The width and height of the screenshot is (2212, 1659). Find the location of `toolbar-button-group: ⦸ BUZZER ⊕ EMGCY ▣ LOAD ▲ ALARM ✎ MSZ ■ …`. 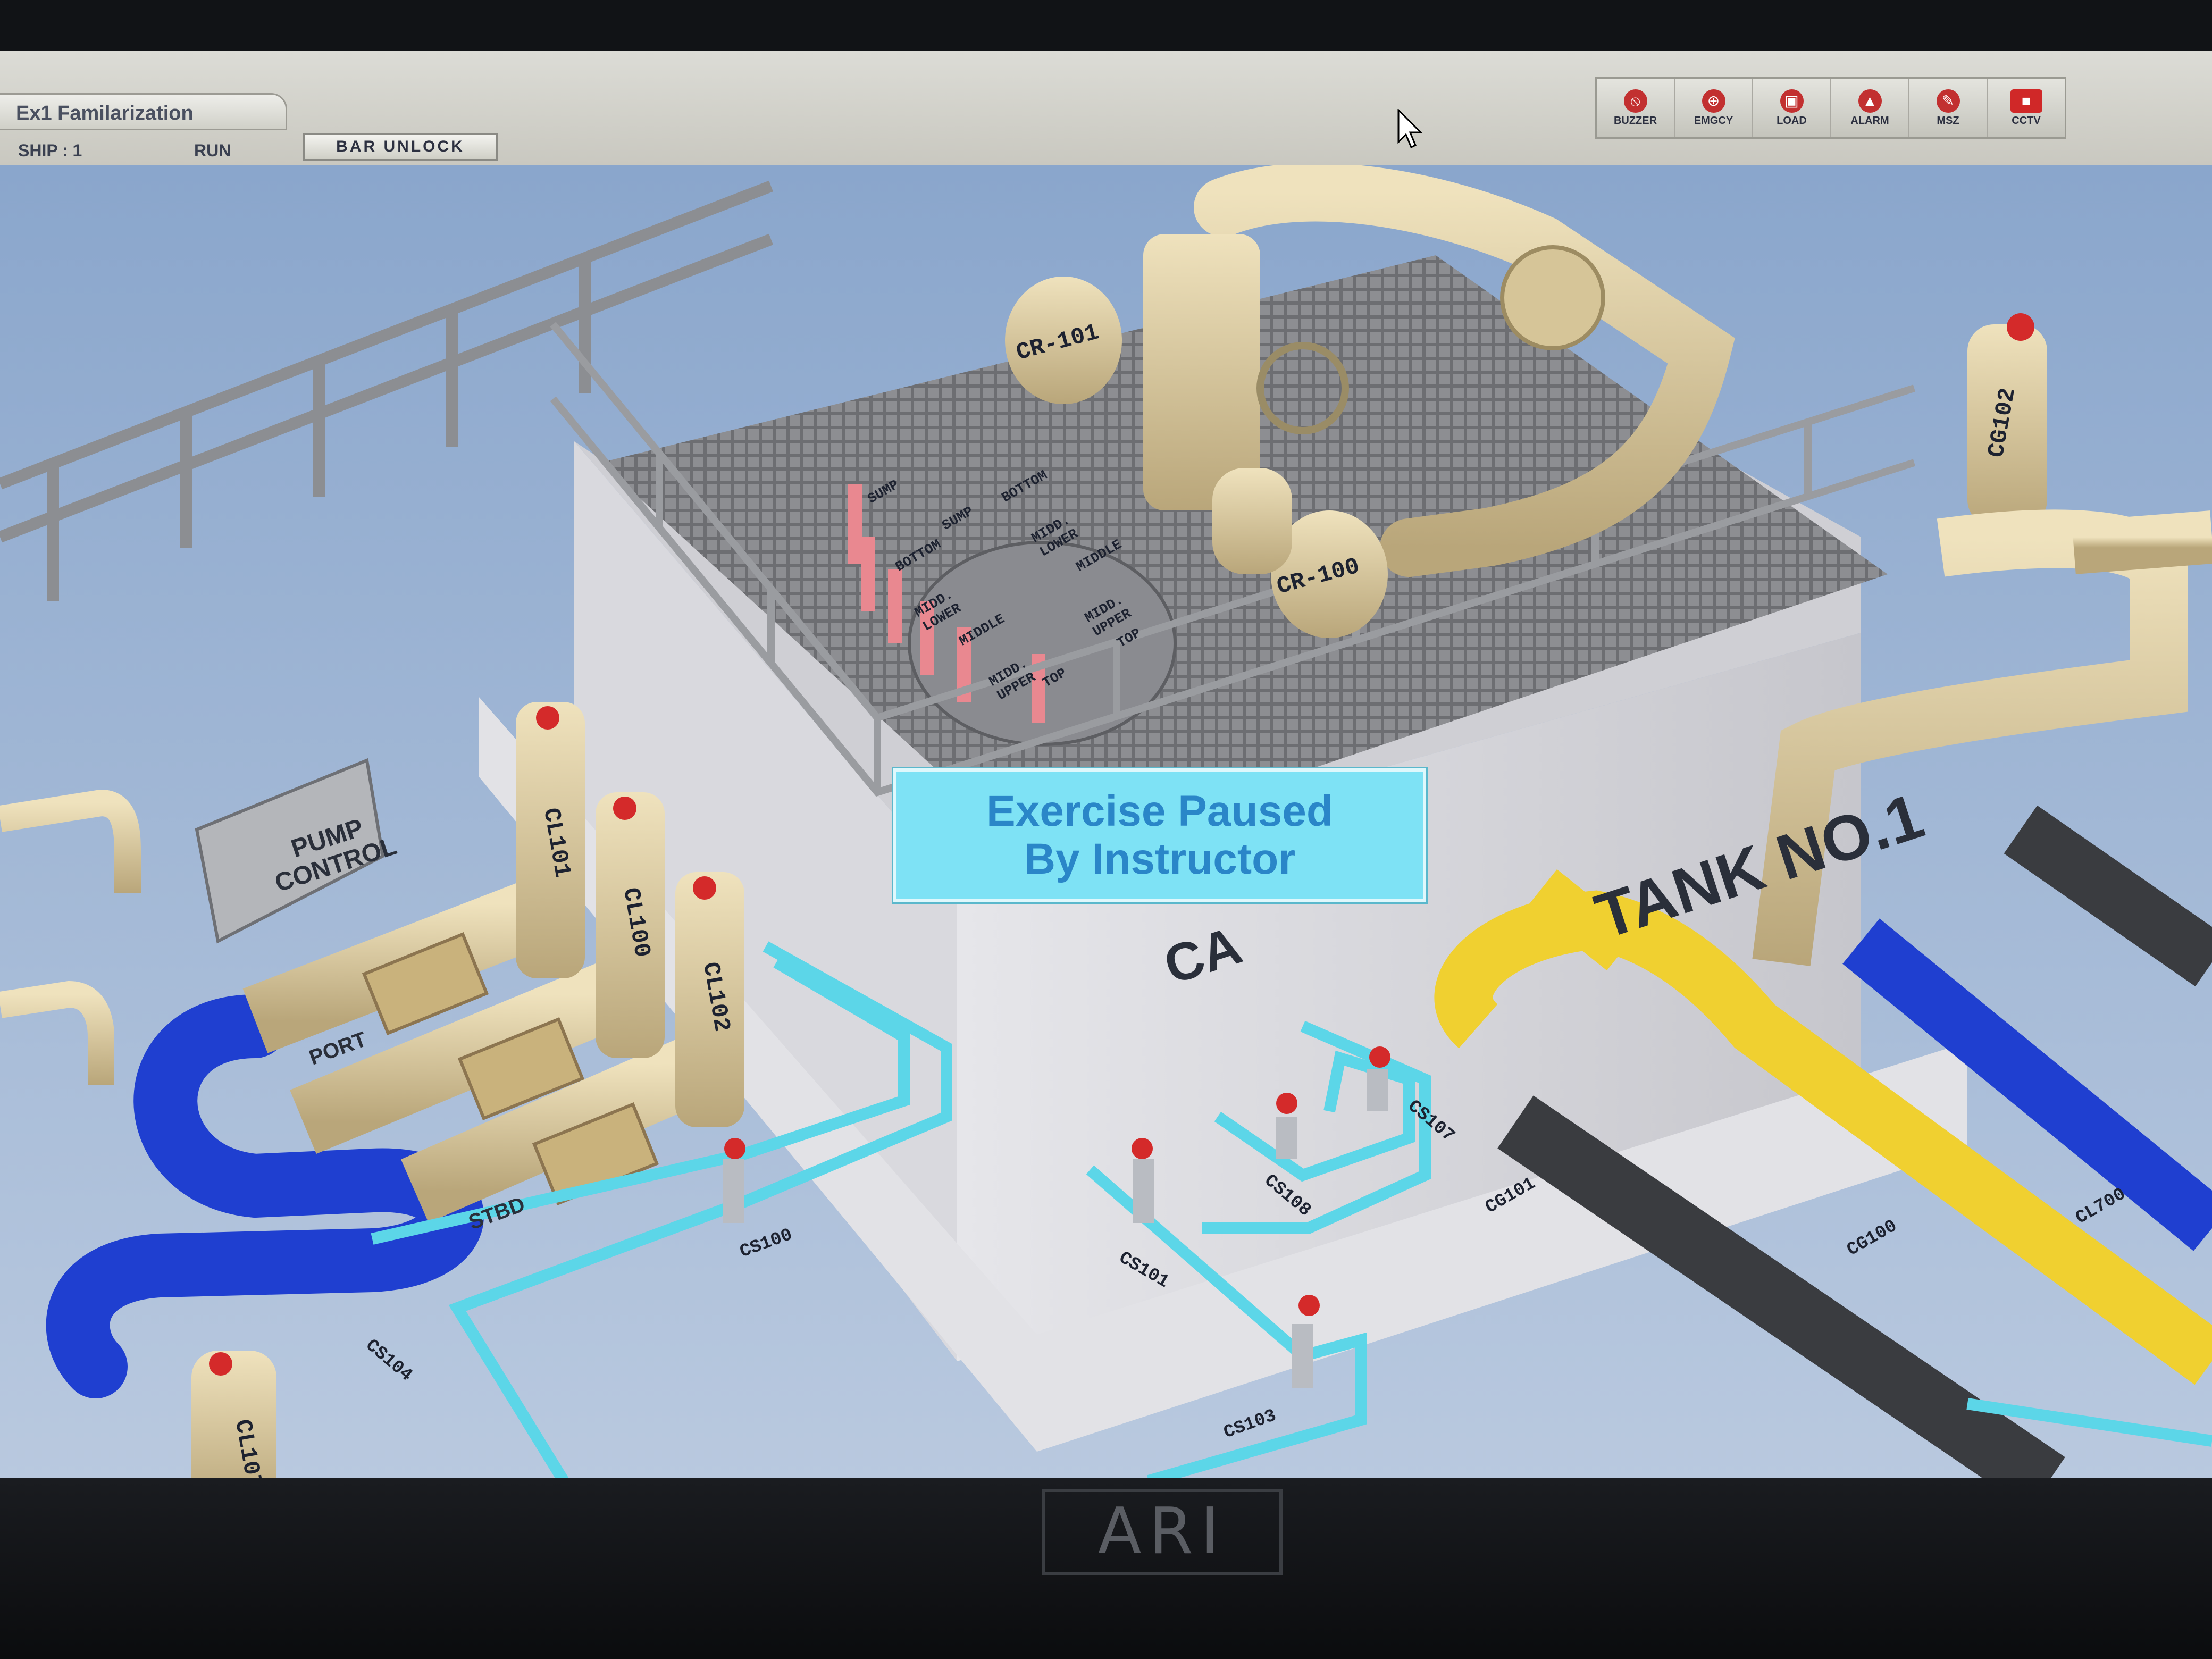

toolbar-button-group: ⦸ BUZZER ⊕ EMGCY ▣ LOAD ▲ ALARM ✎ MSZ ■ … is located at coordinates (1830, 108).